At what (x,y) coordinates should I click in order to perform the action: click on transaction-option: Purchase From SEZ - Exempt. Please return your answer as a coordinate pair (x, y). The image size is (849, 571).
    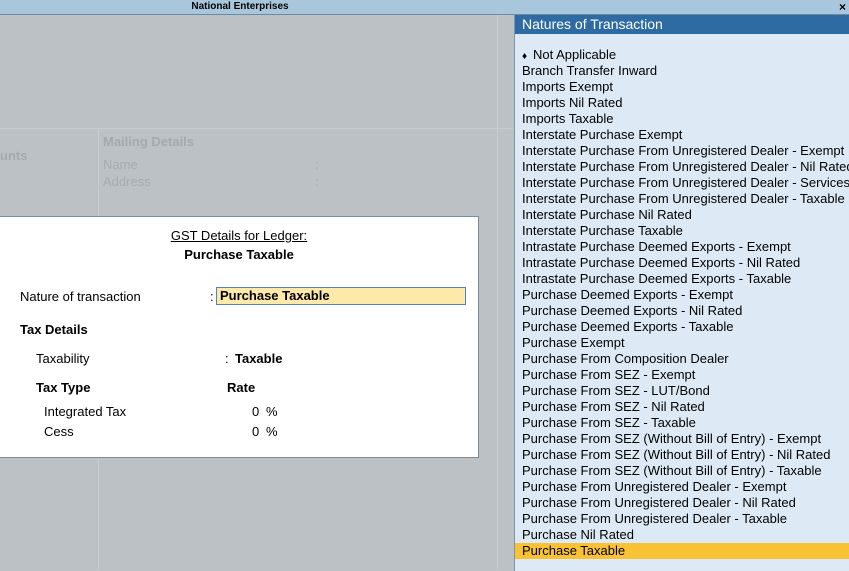
    Looking at the image, I should click on (682, 375).